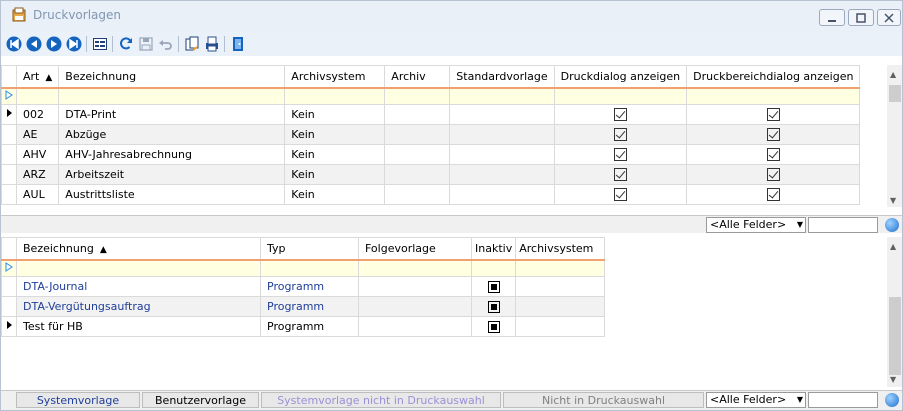 Image resolution: width=903 pixels, height=411 pixels. Describe the element at coordinates (37, 77) in the screenshot. I see `column-header-art: Art ▲` at that location.